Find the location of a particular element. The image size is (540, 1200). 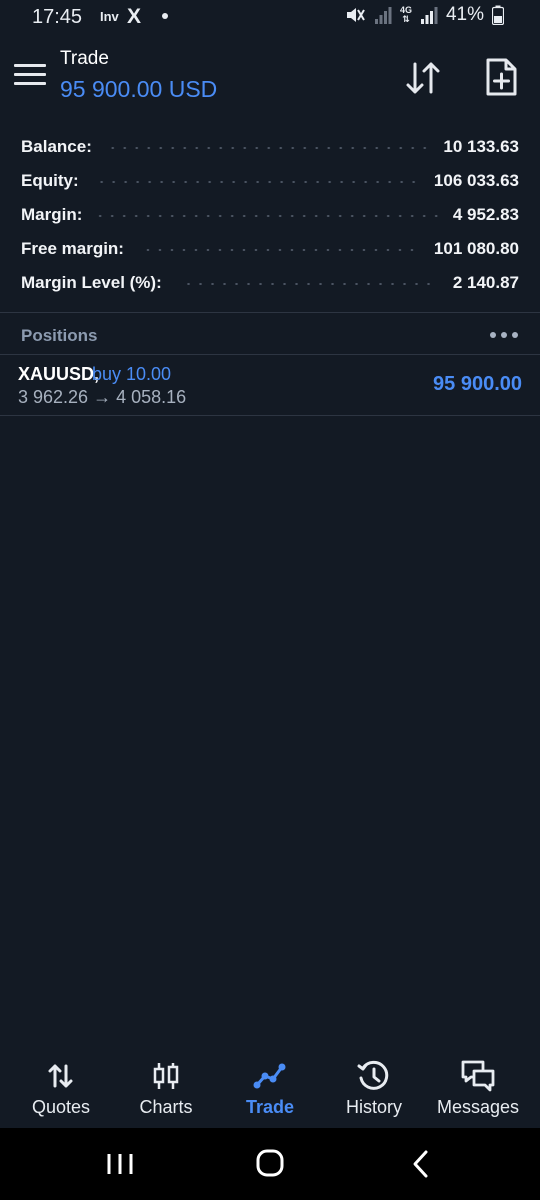

nav-quotes: Quotes is located at coordinates (61, 1088).